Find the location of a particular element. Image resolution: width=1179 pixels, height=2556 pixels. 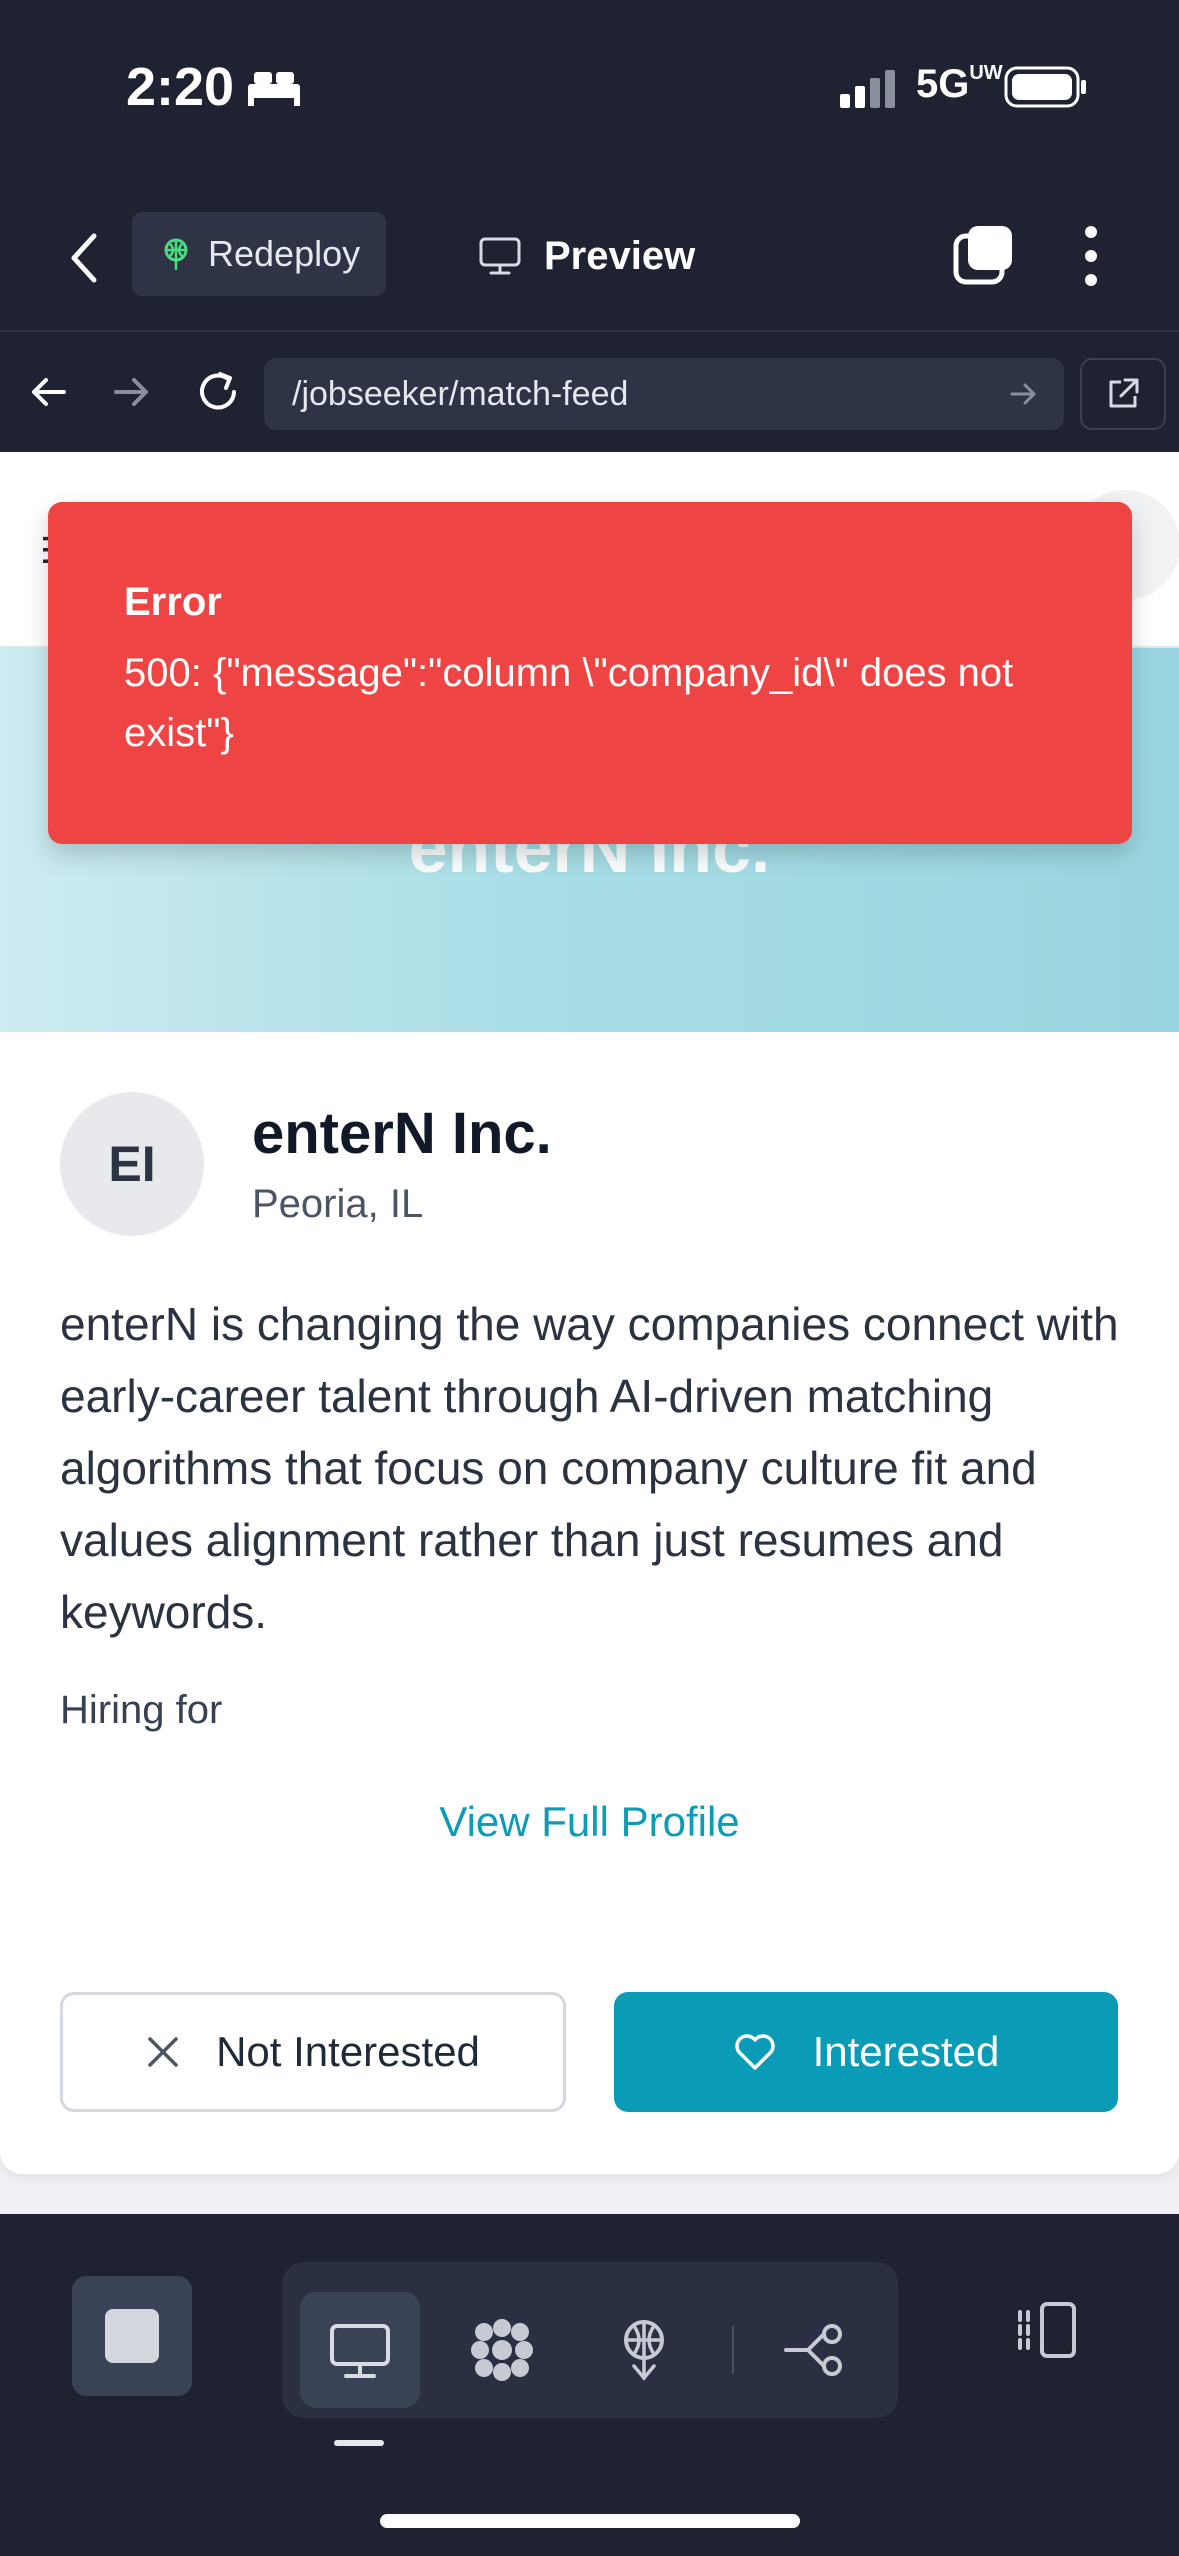

redeploy-label: Redeploy is located at coordinates (284, 253).